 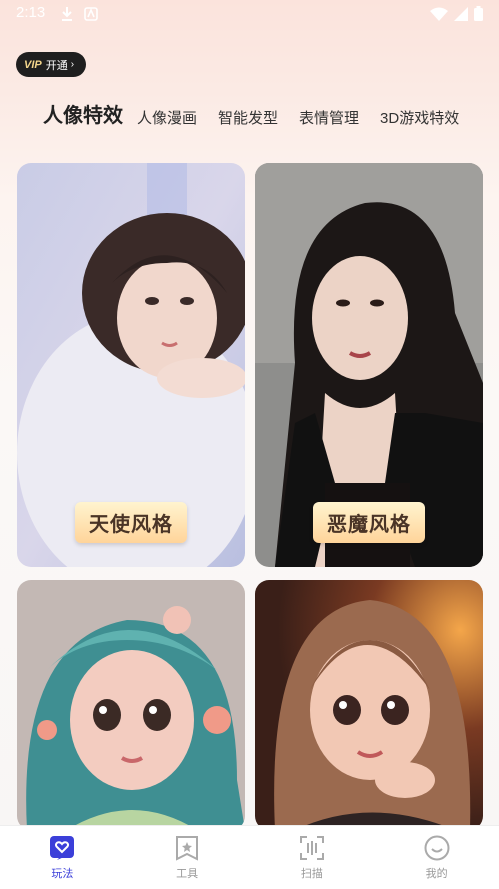 I want to click on tab-smart-hairstyle: 智能发型, so click(x=248, y=117).